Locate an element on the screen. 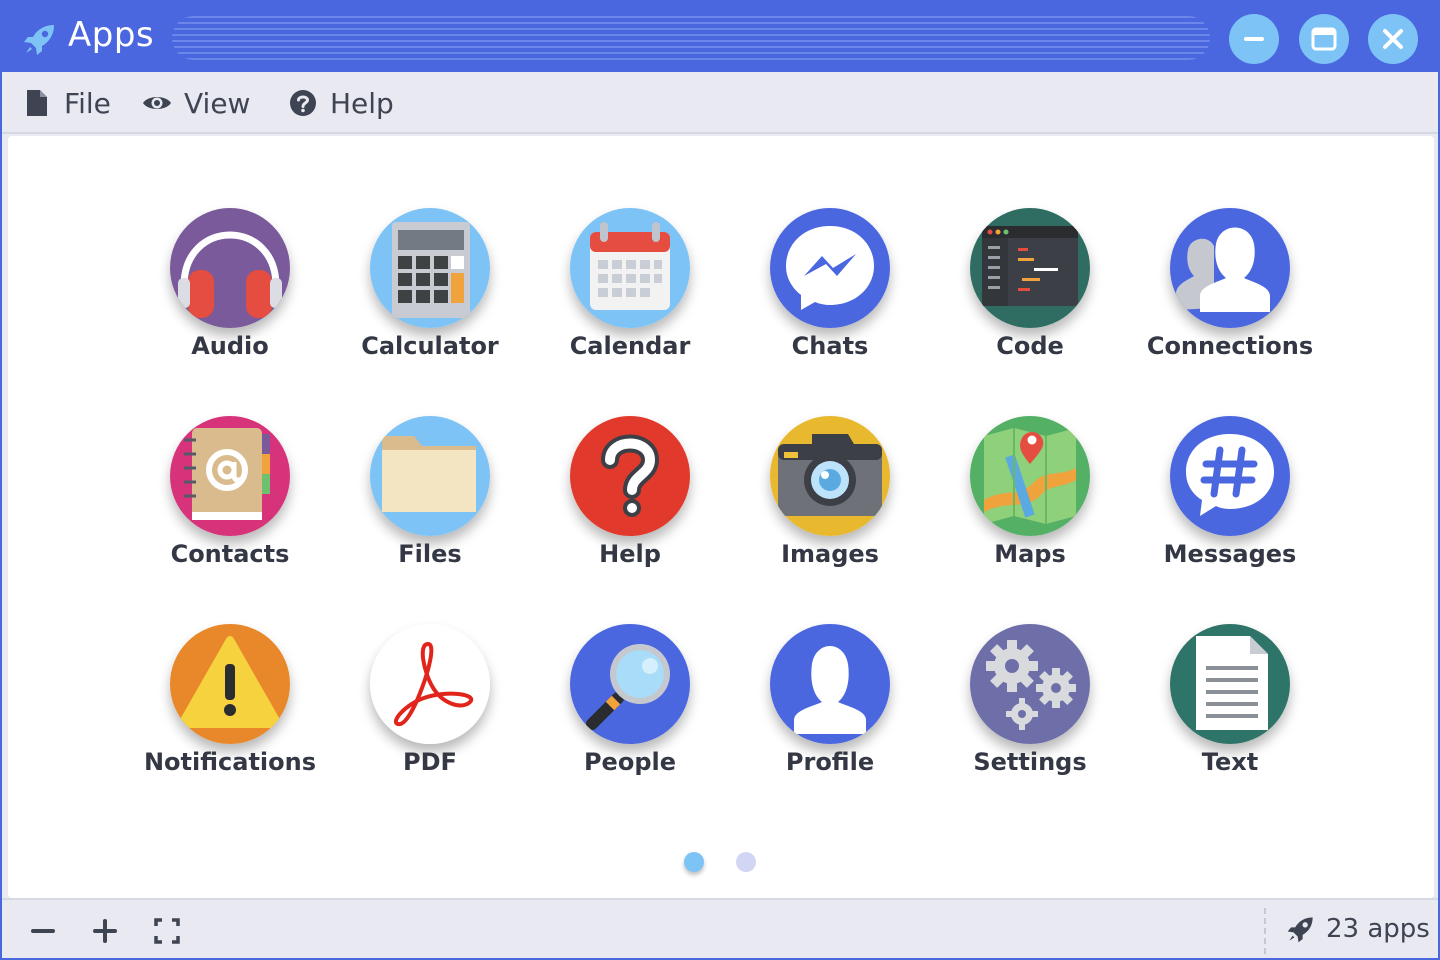  app-label: Help is located at coordinates (630, 554).